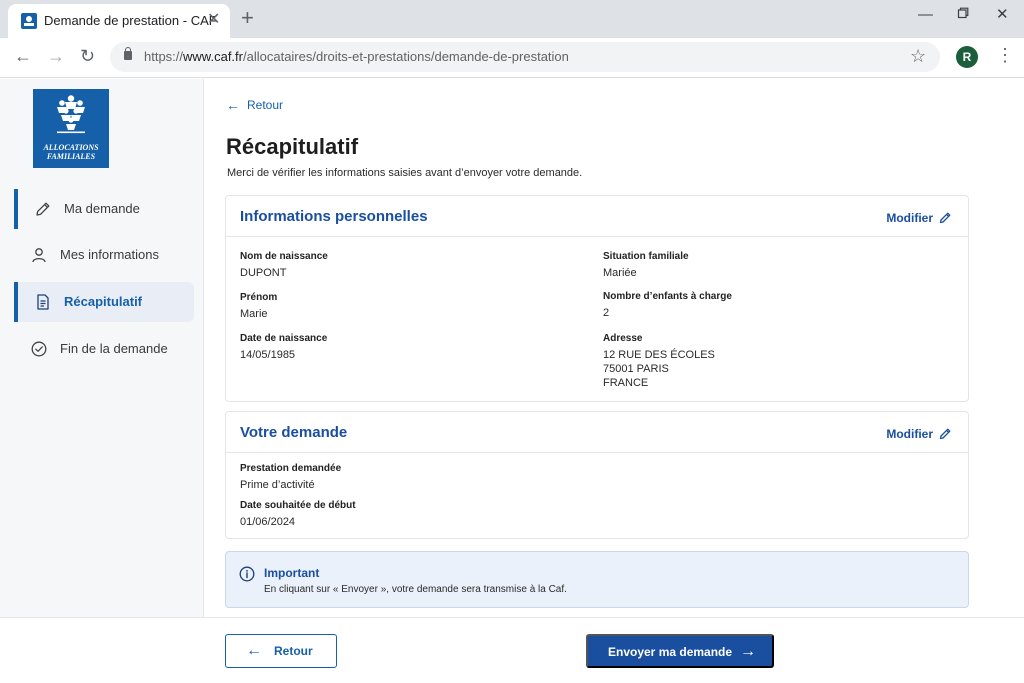  What do you see at coordinates (109, 254) in the screenshot?
I see `sidebar-item-label: Mes informations` at bounding box center [109, 254].